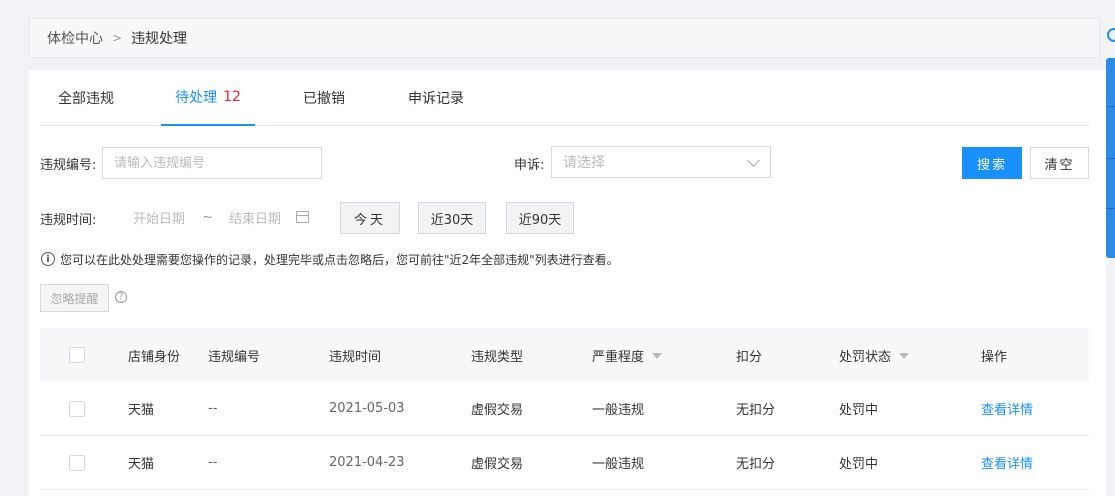 The height and width of the screenshot is (496, 1115). I want to click on end-date-placeholder: 结束日期, so click(255, 217).